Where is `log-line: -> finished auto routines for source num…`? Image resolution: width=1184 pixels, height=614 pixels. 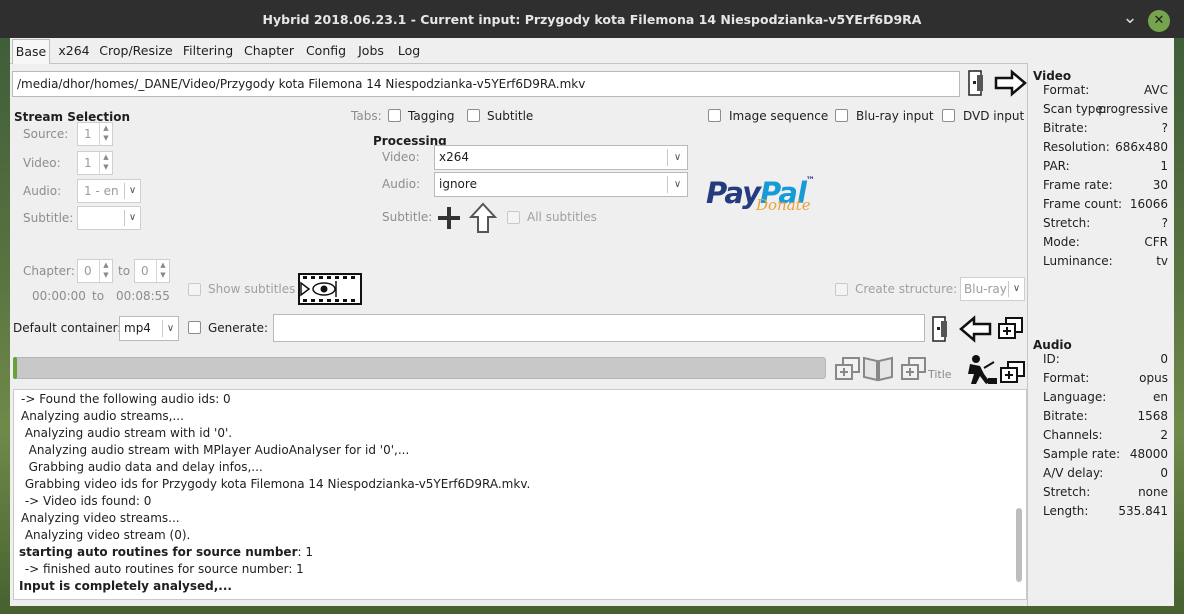 log-line: -> finished auto routines for source num… is located at coordinates (162, 569).